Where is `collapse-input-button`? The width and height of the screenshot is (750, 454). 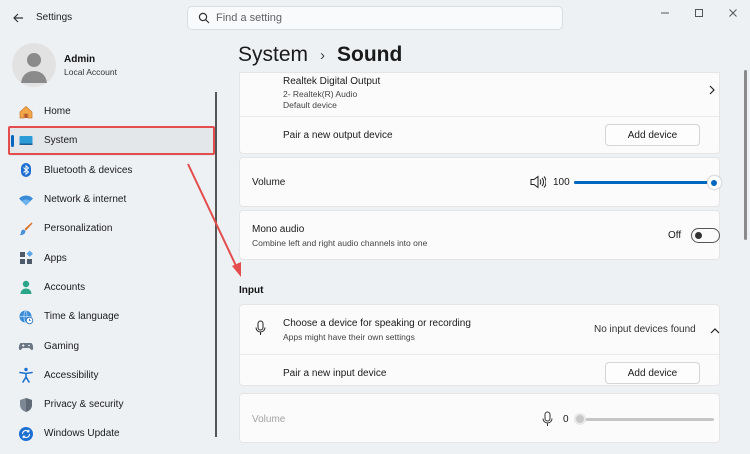 collapse-input-button is located at coordinates (715, 331).